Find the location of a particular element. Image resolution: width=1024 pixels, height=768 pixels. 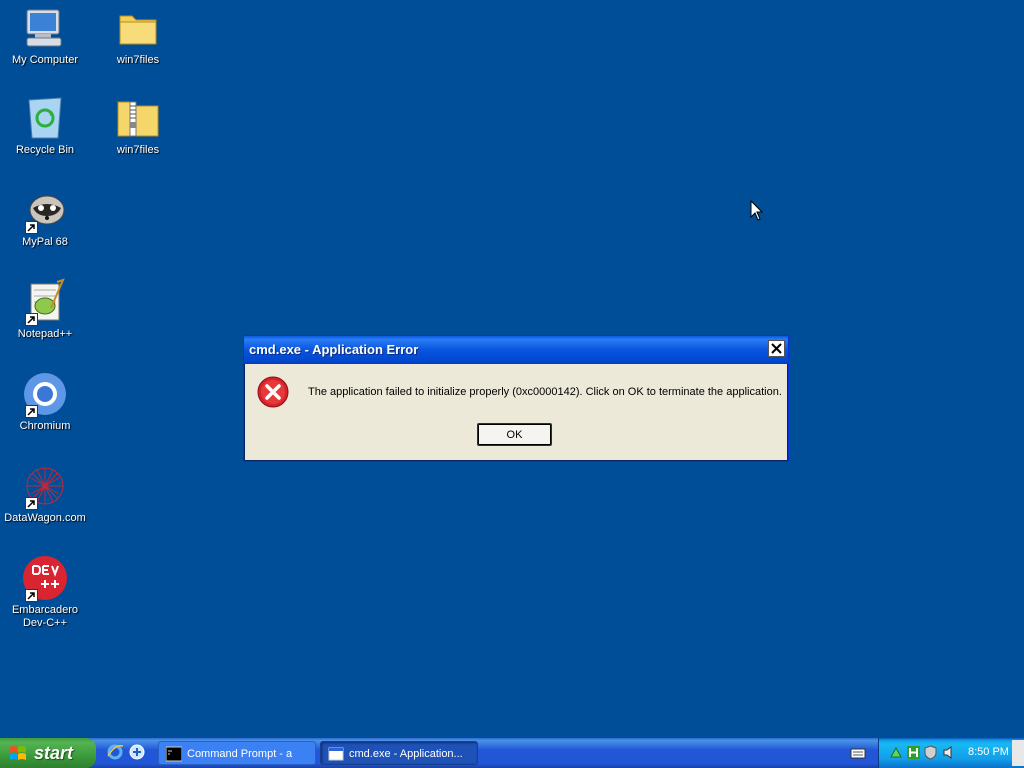

mypal-raccoon-icon is located at coordinates (45, 210).